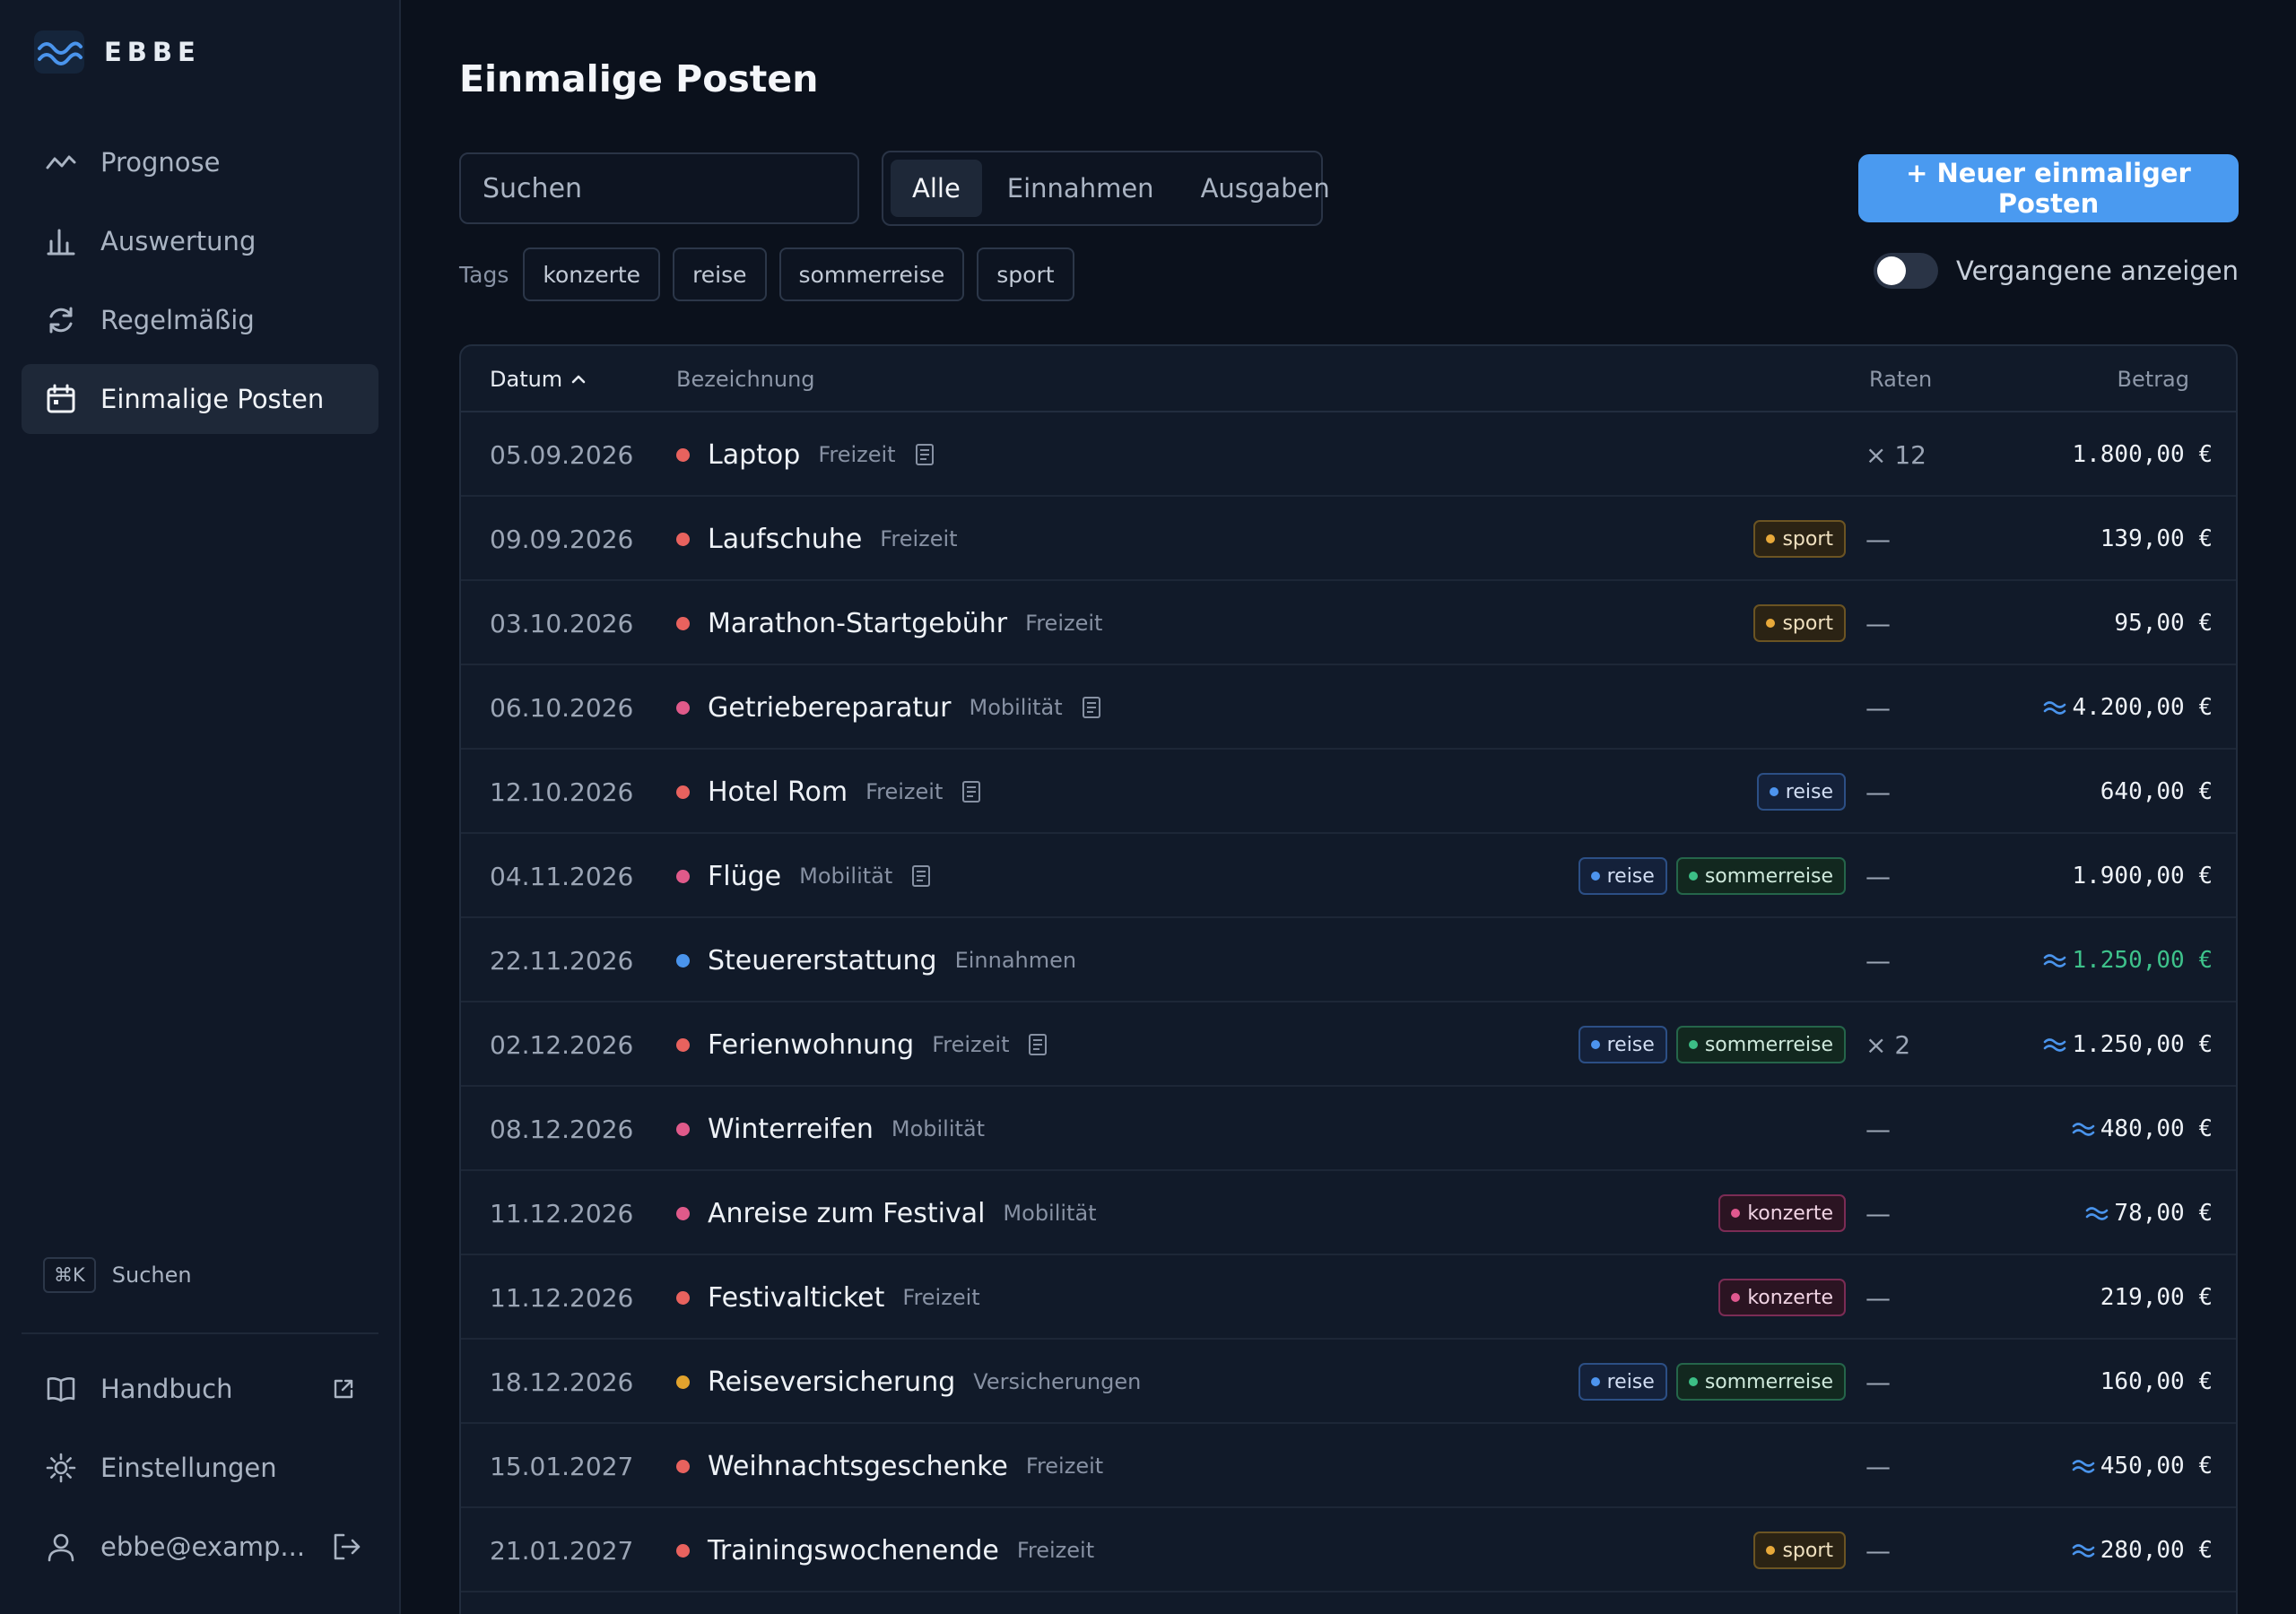 The width and height of the screenshot is (2296, 1614). I want to click on row-title: Laufschuhe, so click(785, 539).